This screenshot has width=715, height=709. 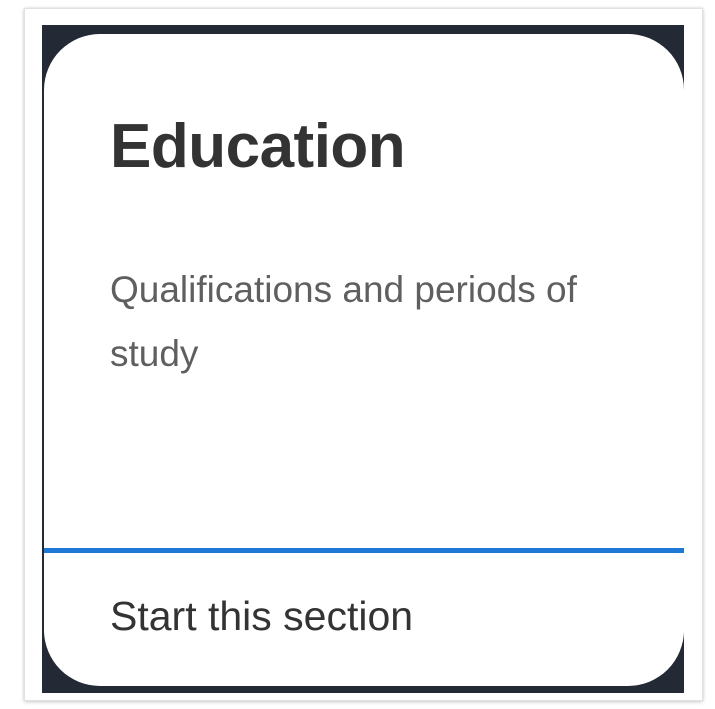 I want to click on section-description: Qualifications and periods of study, so click(x=343, y=321).